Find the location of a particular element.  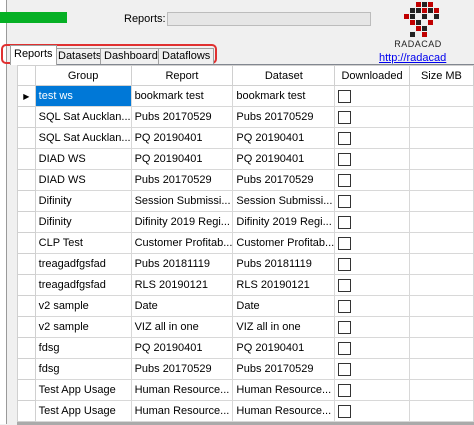

row-header: ▶ is located at coordinates (26, 96).